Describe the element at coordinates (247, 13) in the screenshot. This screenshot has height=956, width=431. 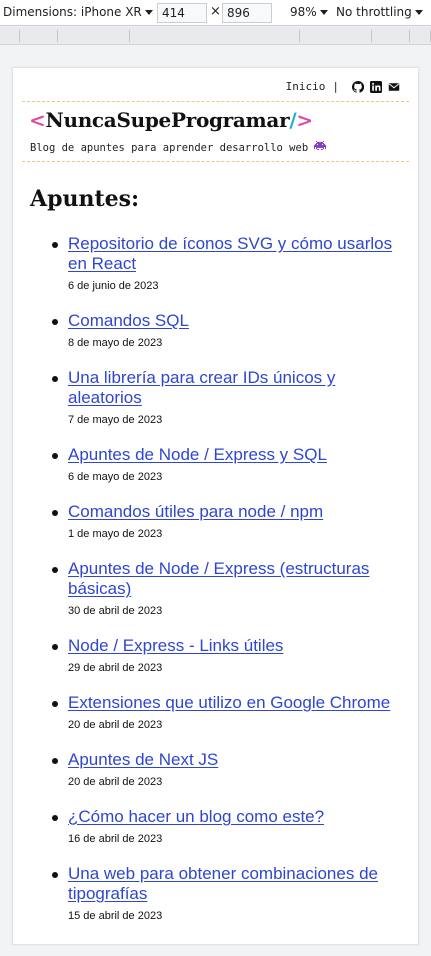
I see `height-input: 896` at that location.